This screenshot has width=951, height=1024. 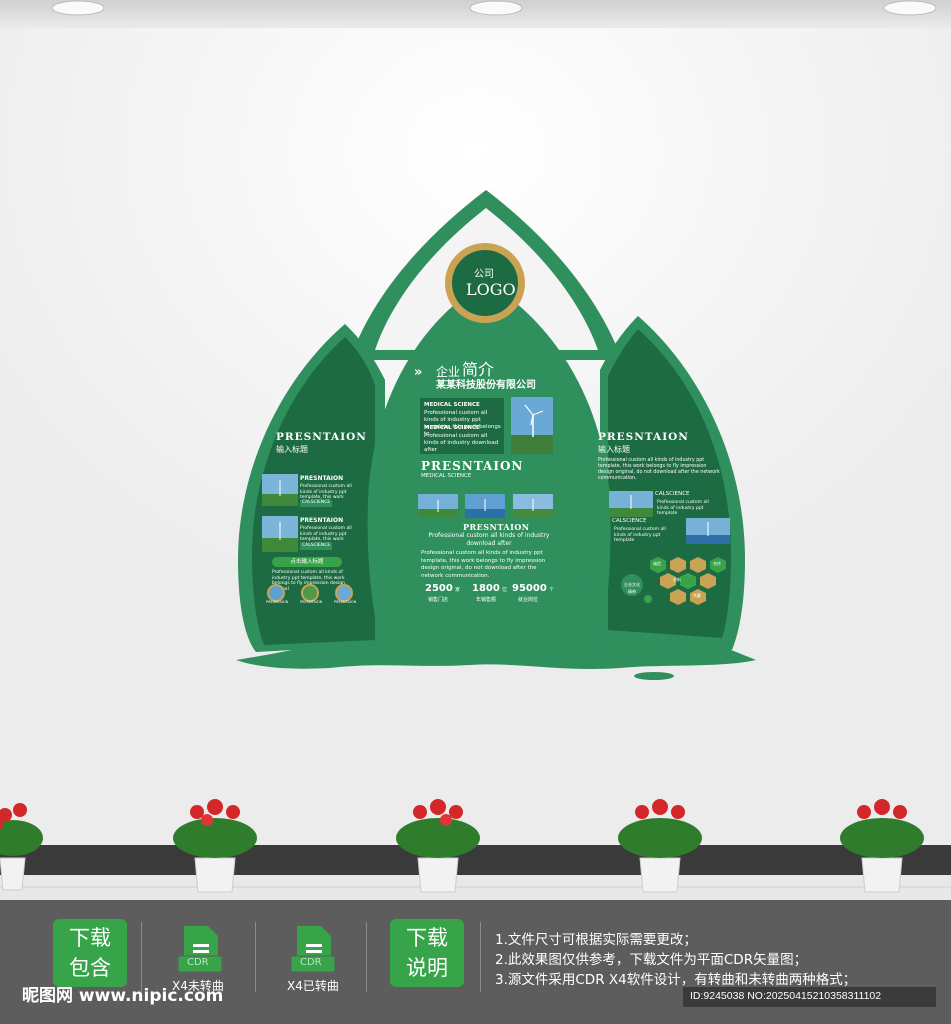 I want to click on note-line-1: 1.文件尺寸可根据实际需要更改；, so click(x=596, y=940).